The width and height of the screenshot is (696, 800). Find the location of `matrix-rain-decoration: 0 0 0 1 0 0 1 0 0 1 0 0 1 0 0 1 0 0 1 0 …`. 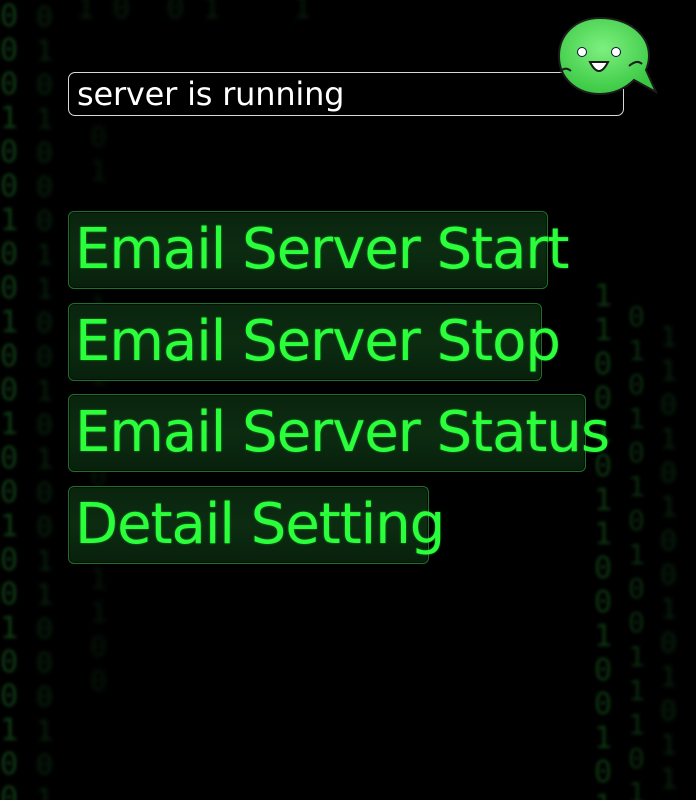

matrix-rain-decoration: 0 0 0 1 0 0 1 0 0 1 0 0 1 0 0 1 0 0 1 0 … is located at coordinates (9, 400).